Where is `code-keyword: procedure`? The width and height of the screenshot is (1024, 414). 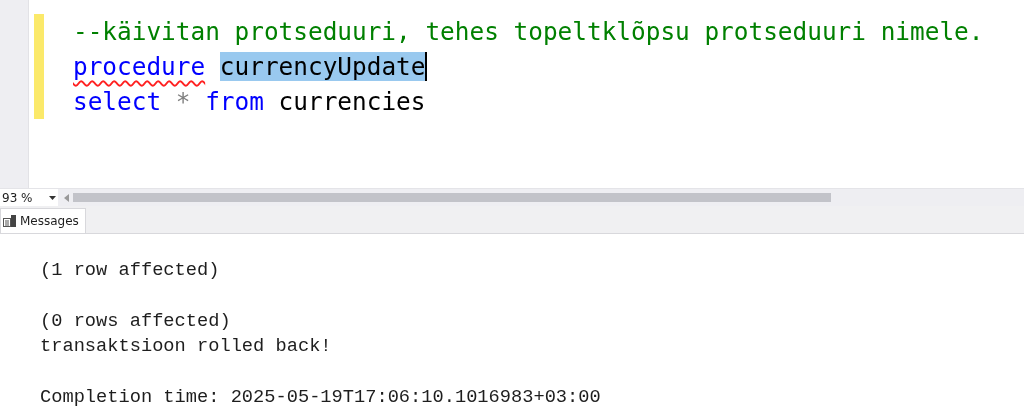
code-keyword: procedure is located at coordinates (139, 66).